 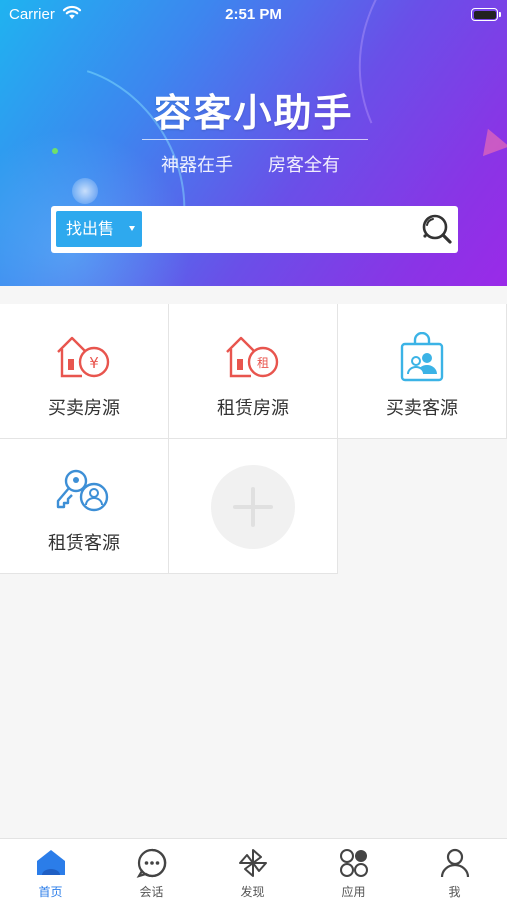 I want to click on app-title: 容客小助手, so click(x=253, y=113).